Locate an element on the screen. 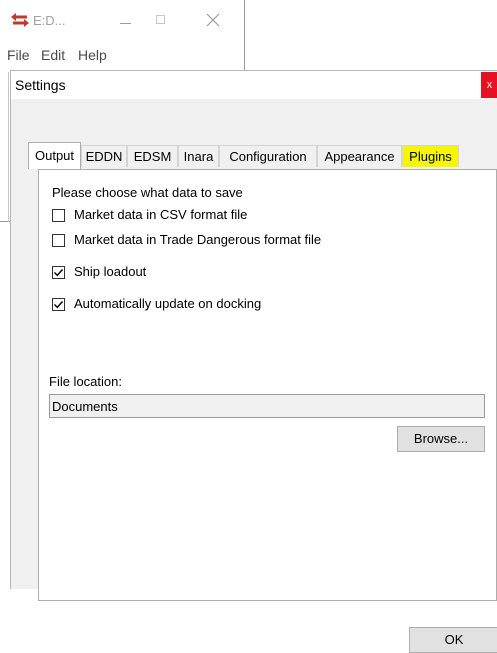 The image size is (497, 653). ship-loadout-checkbox is located at coordinates (58, 272).